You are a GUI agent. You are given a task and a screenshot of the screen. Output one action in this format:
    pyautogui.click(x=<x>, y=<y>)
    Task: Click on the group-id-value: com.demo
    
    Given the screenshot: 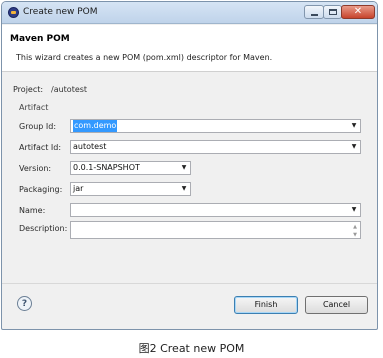 What is the action you would take?
    pyautogui.click(x=95, y=126)
    